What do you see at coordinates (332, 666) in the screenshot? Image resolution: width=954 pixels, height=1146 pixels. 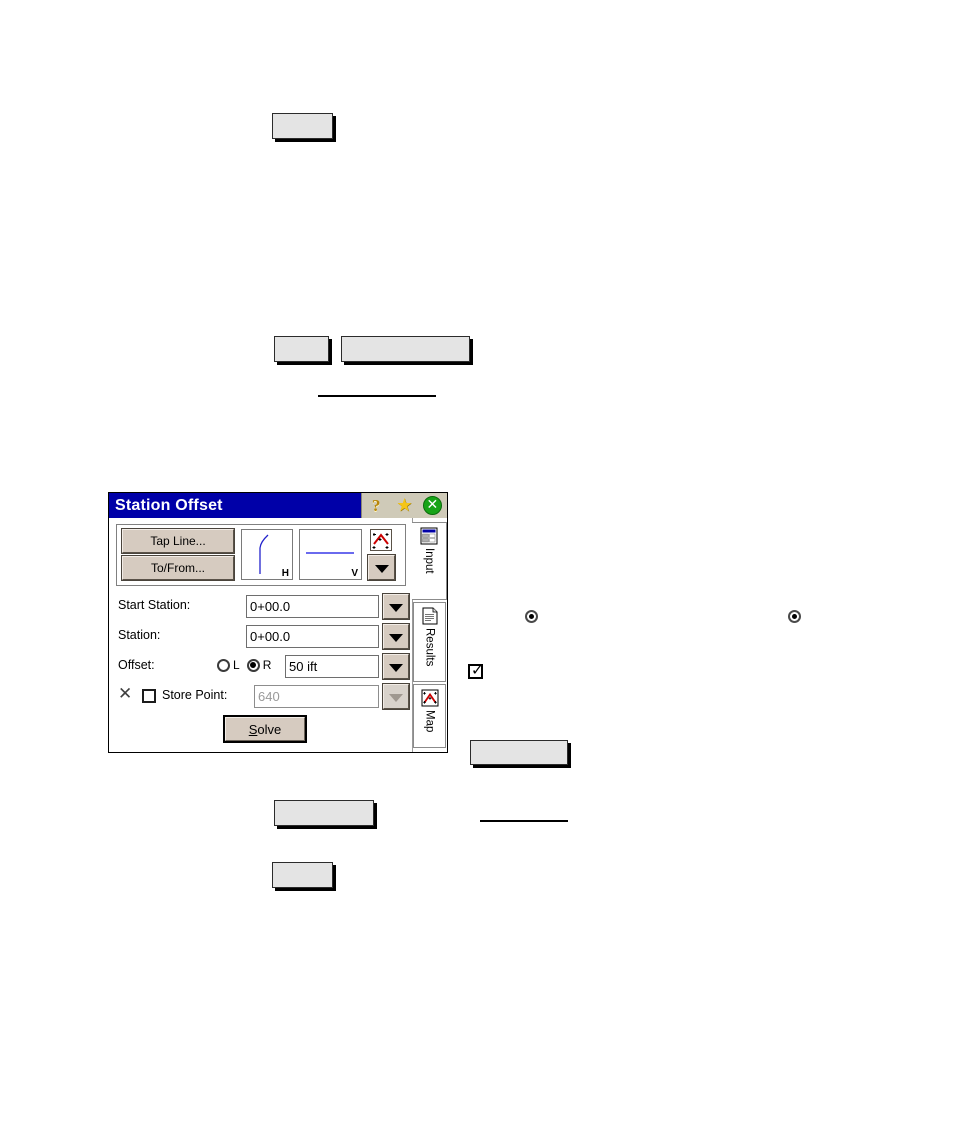 I see `offset-input: 50 ift` at bounding box center [332, 666].